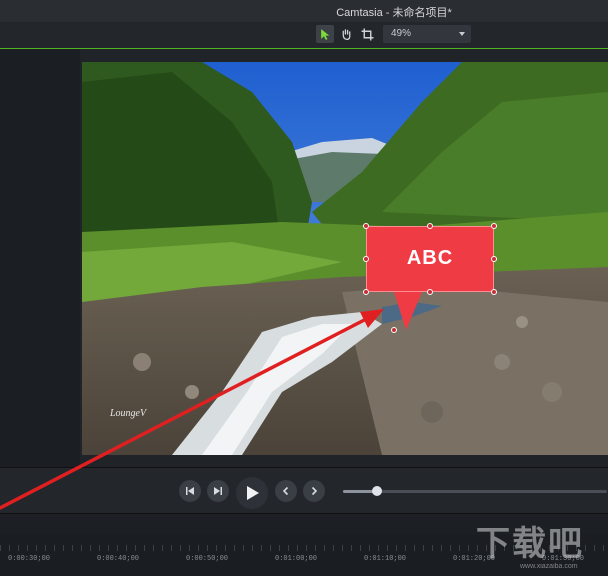 The height and width of the screenshot is (576, 608). I want to click on zoom-dropdown: 49%, so click(427, 34).